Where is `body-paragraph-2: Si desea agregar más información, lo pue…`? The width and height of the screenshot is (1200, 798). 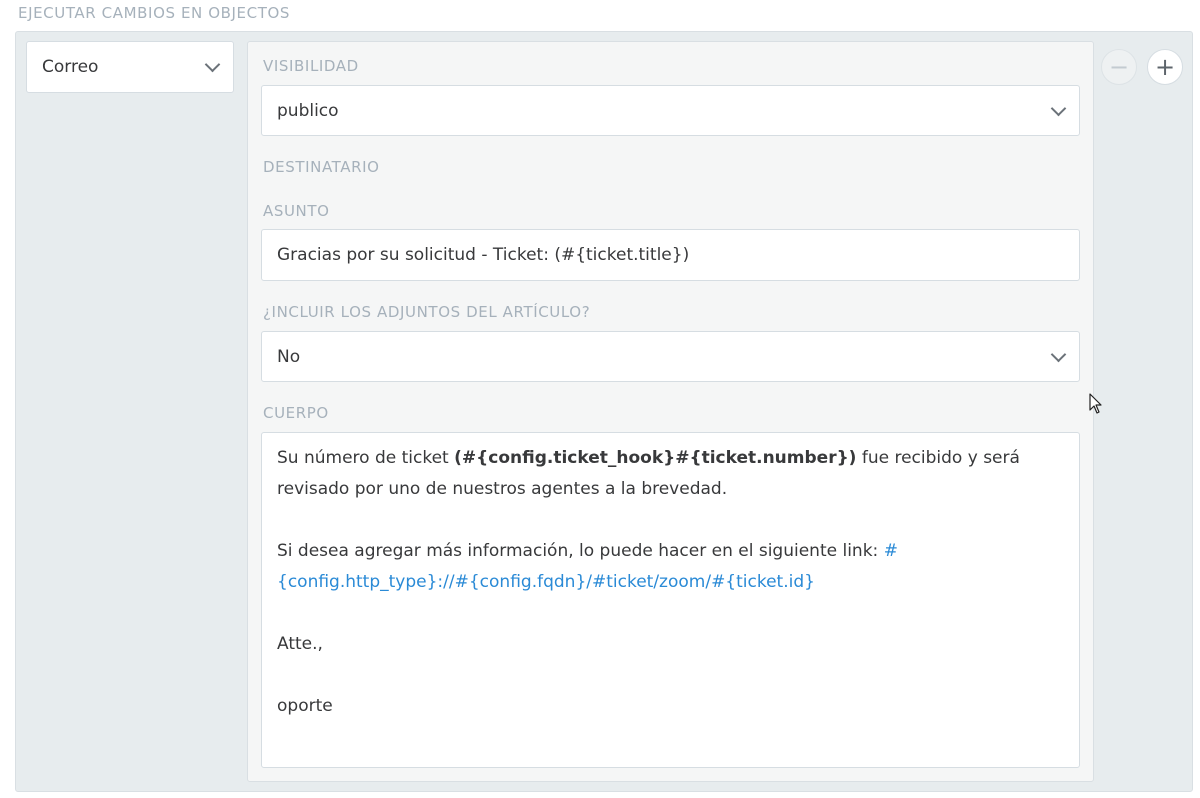
body-paragraph-2: Si desea agregar más información, lo pue… is located at coordinates (670, 567).